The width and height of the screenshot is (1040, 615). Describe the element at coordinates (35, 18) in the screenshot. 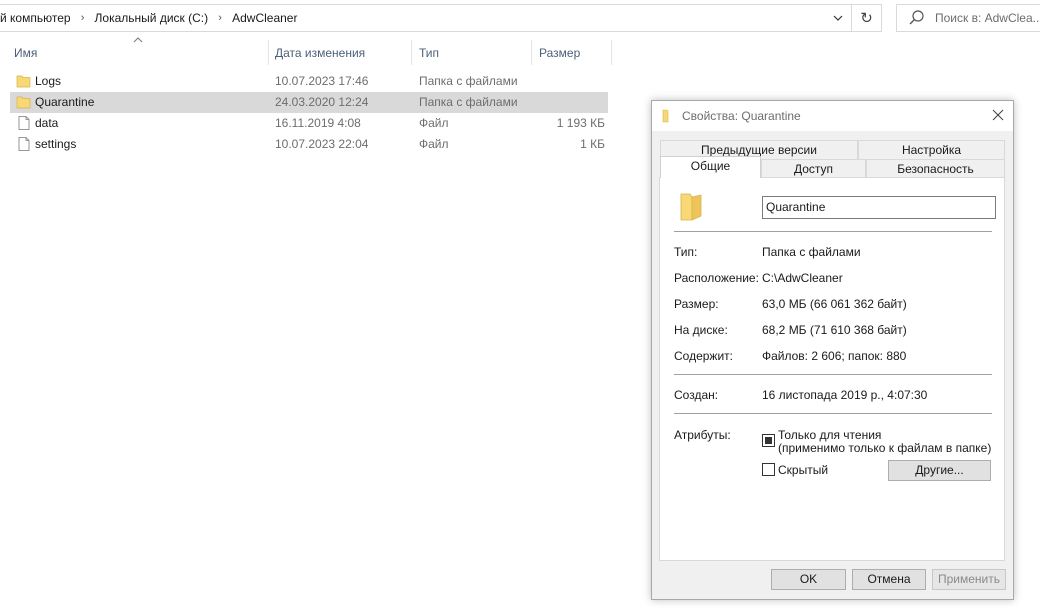

I see `breadcrumb-computer: й компьютер` at that location.